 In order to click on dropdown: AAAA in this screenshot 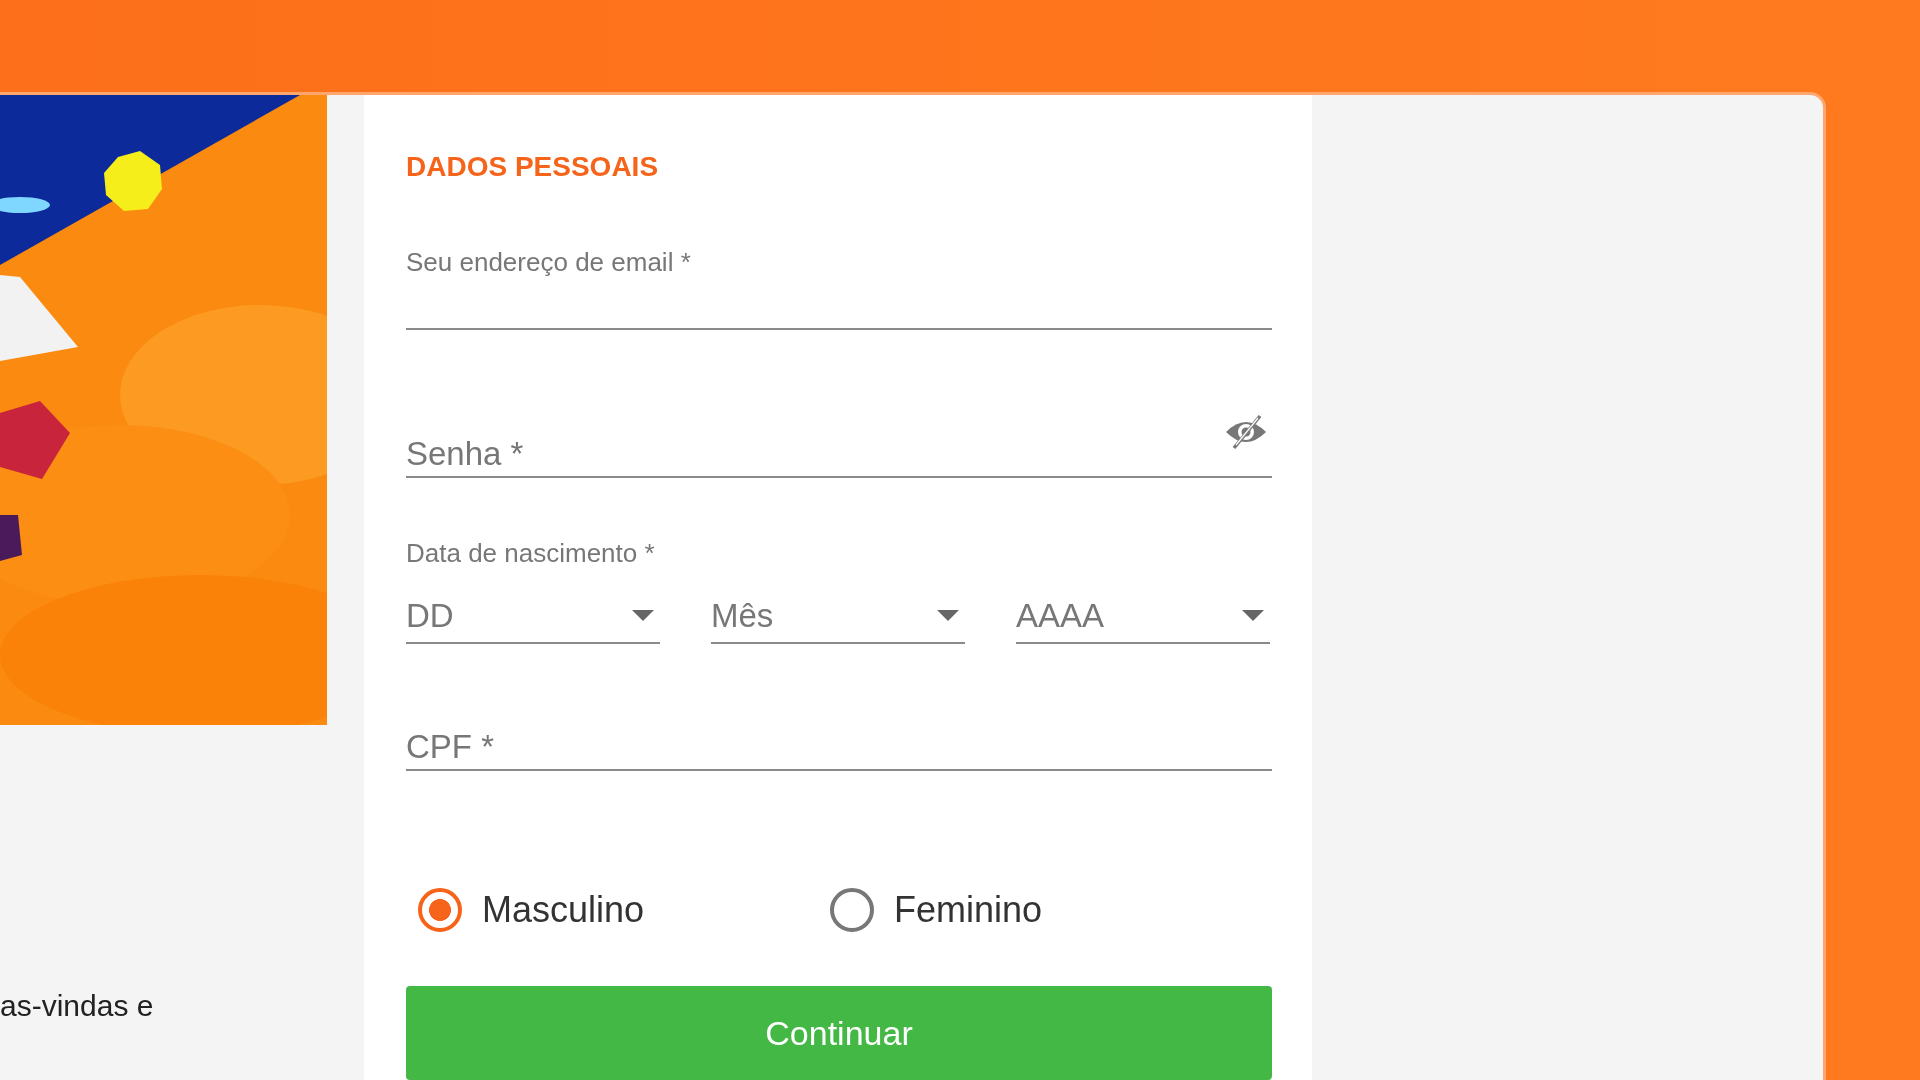, I will do `click(1143, 616)`.